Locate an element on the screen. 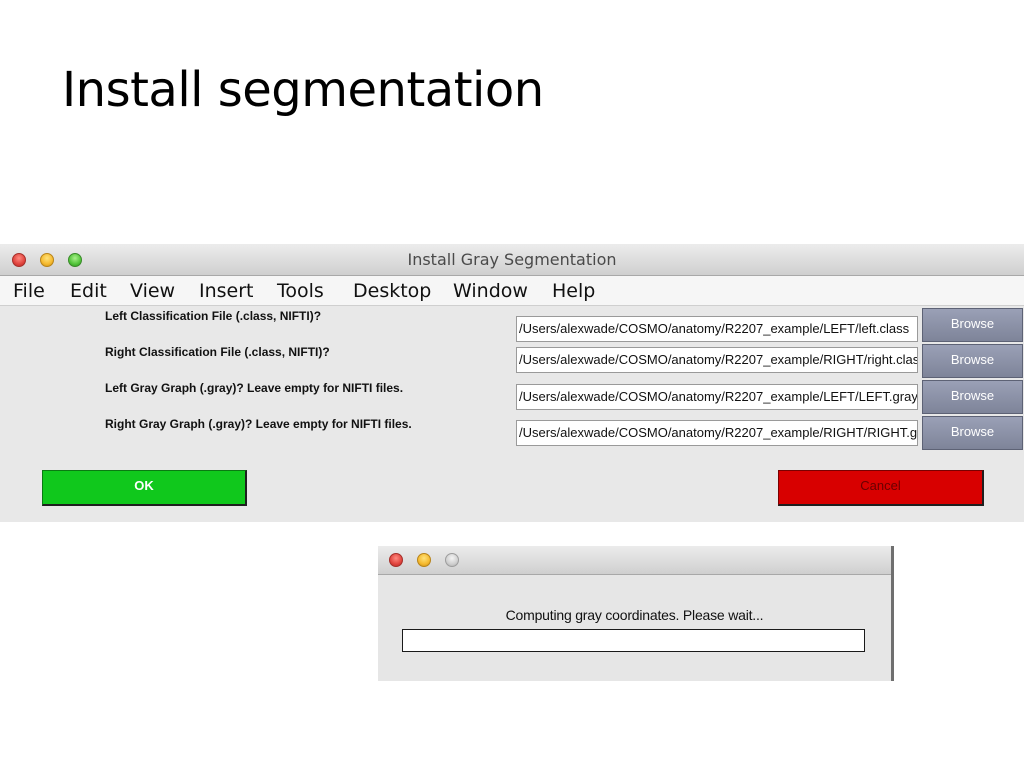  menu-help: Help is located at coordinates (573, 291).